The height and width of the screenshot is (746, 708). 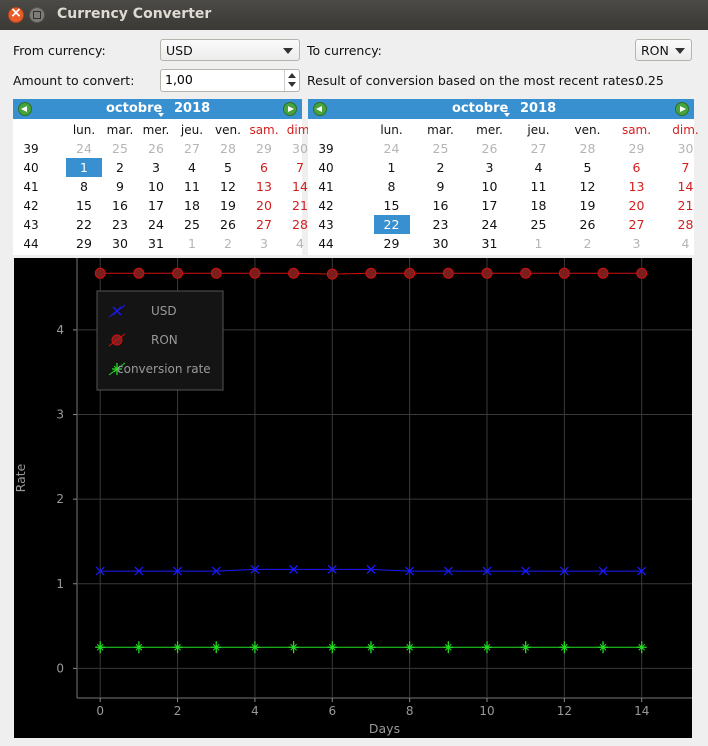 I want to click on close-icon, so click(x=16, y=14).